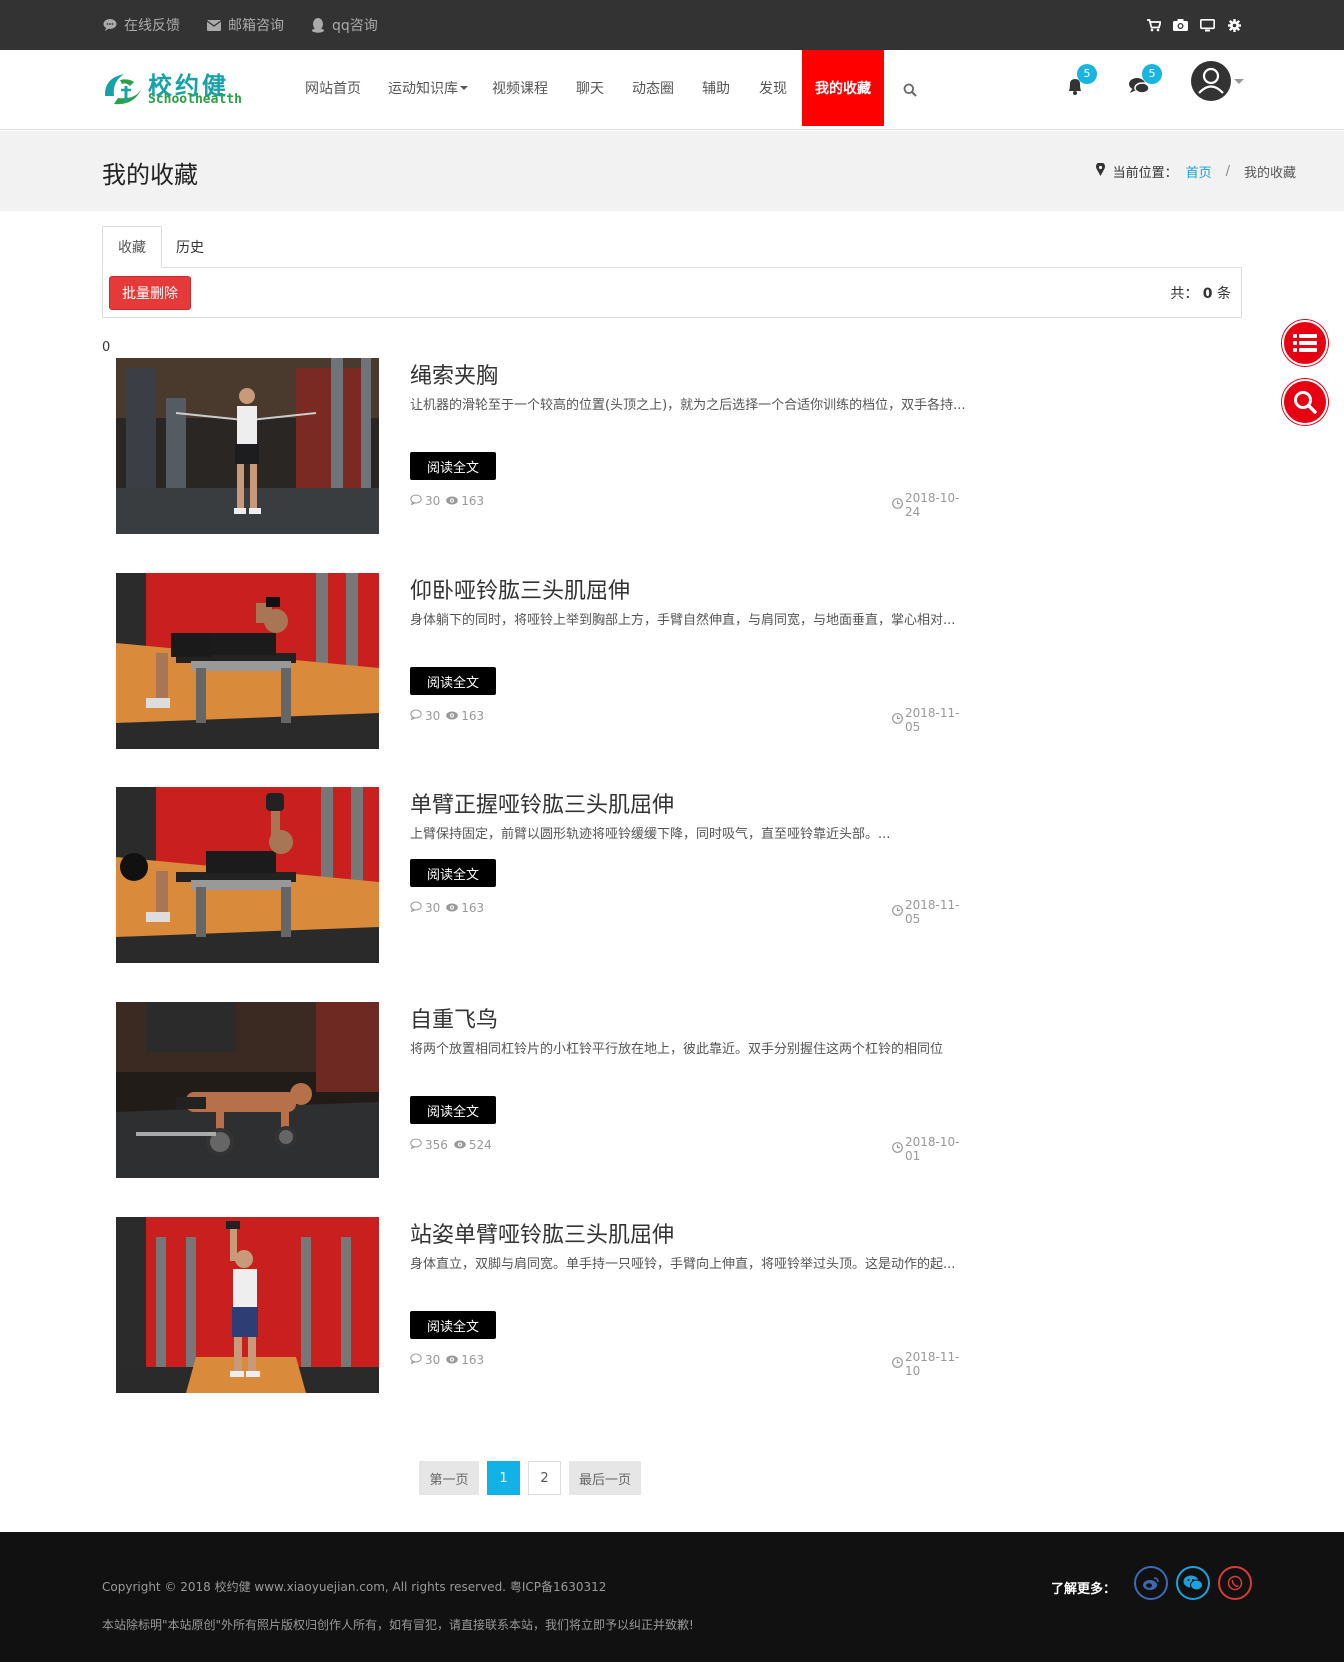 The height and width of the screenshot is (1662, 1344). I want to click on nav-assist: 辅助, so click(716, 88).